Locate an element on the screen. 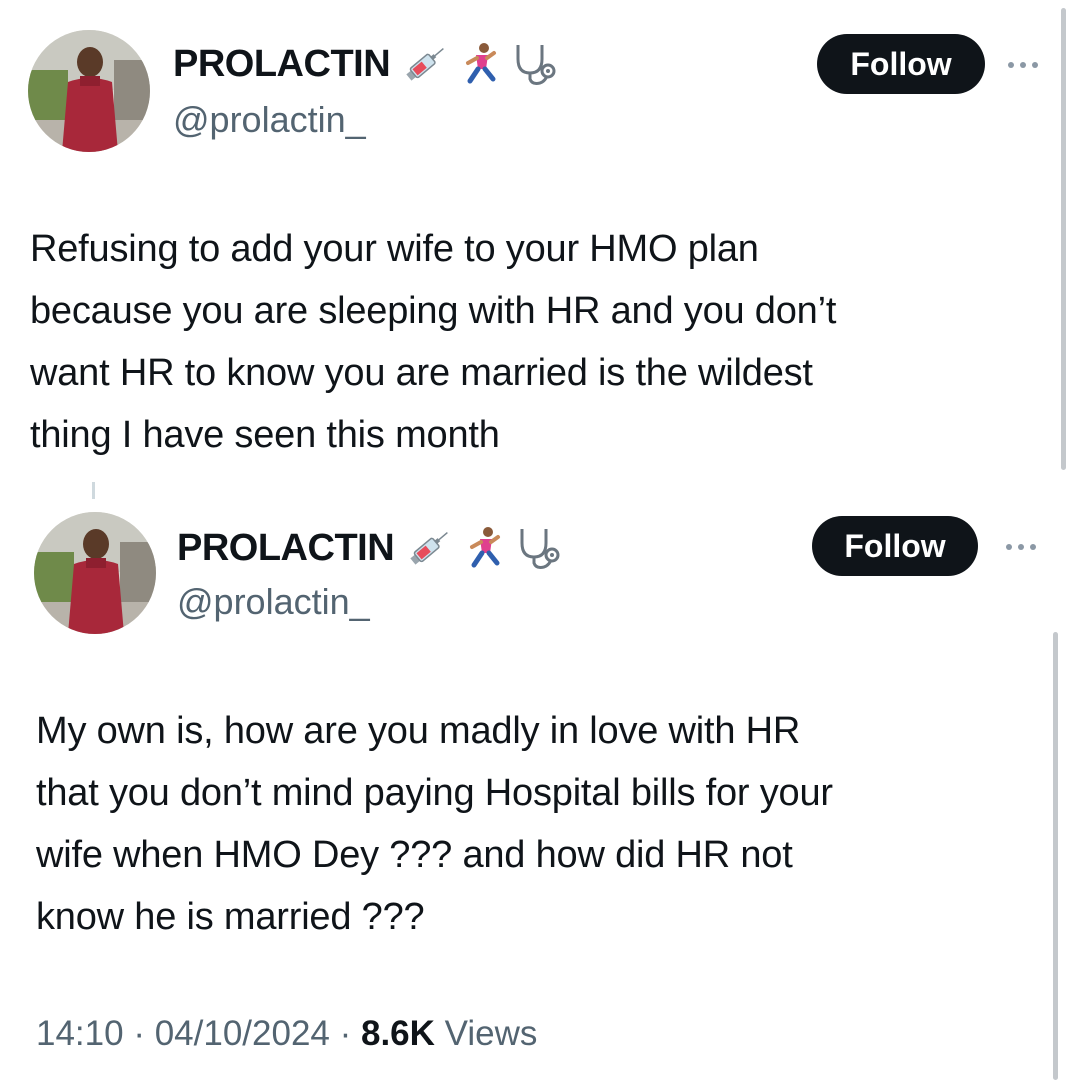 This screenshot has height=1080, width=1080. tweet-date: 04/10/2024 is located at coordinates (242, 1033).